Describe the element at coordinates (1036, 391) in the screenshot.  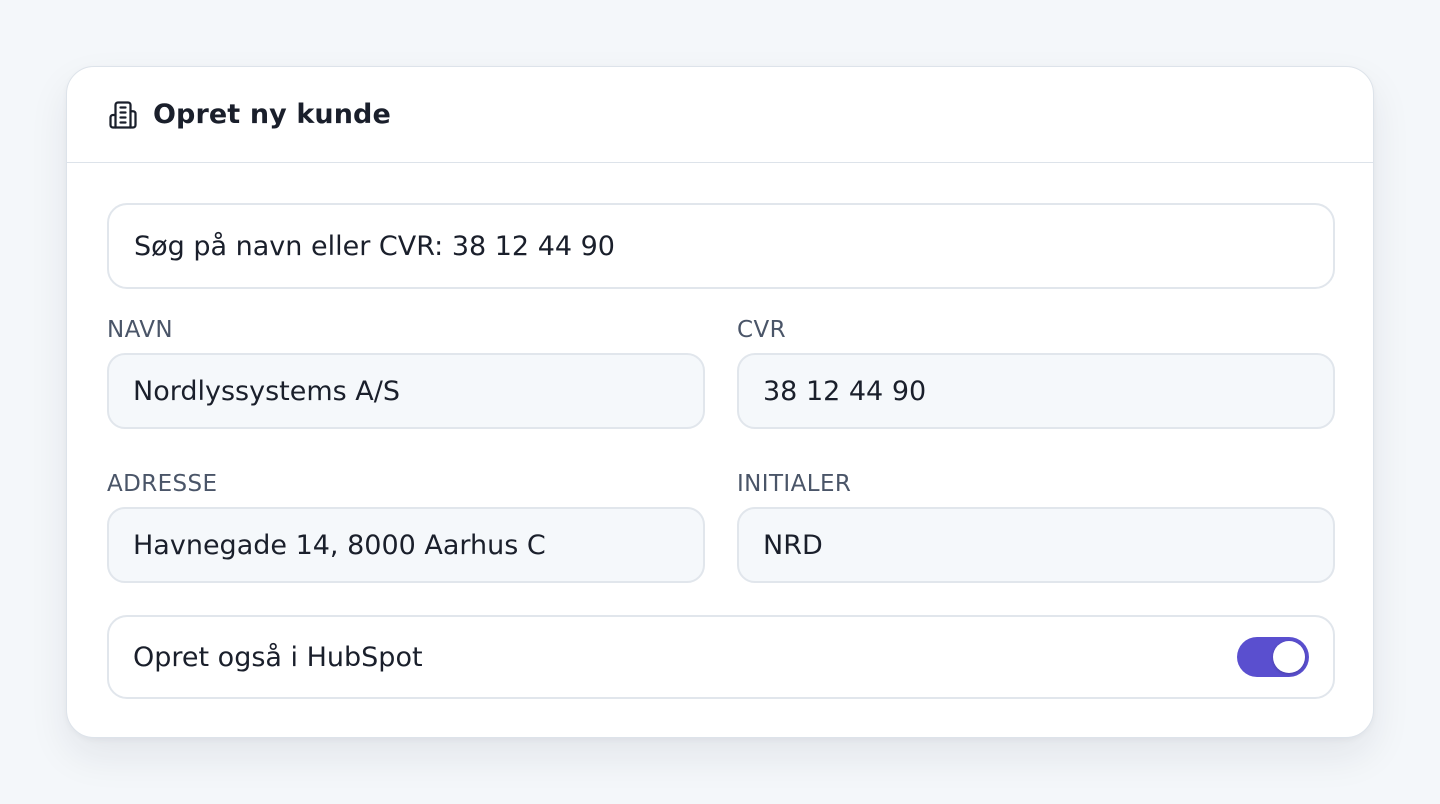
I see `cvr-input: 38 12 44 90` at that location.